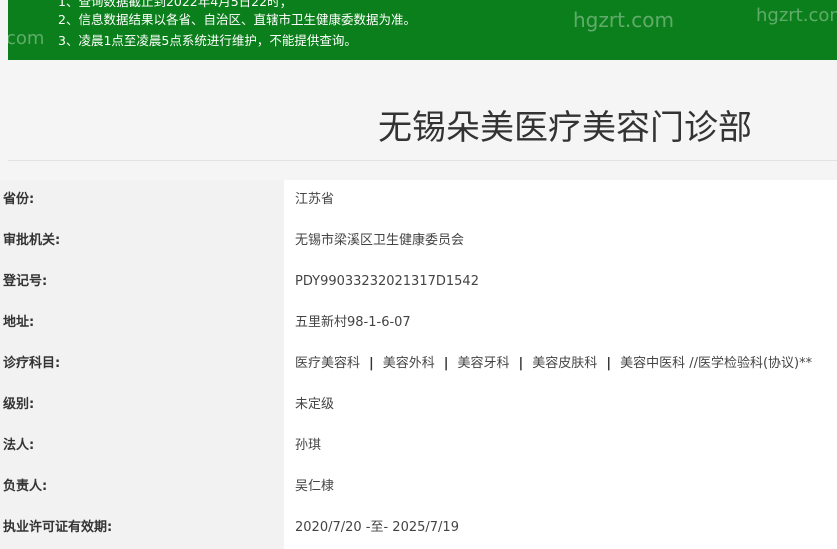  What do you see at coordinates (207, 40) in the screenshot?
I see `notice-line-3: 3、凌晨1点至凌晨5点系统进行维护，不能提供查询。` at bounding box center [207, 40].